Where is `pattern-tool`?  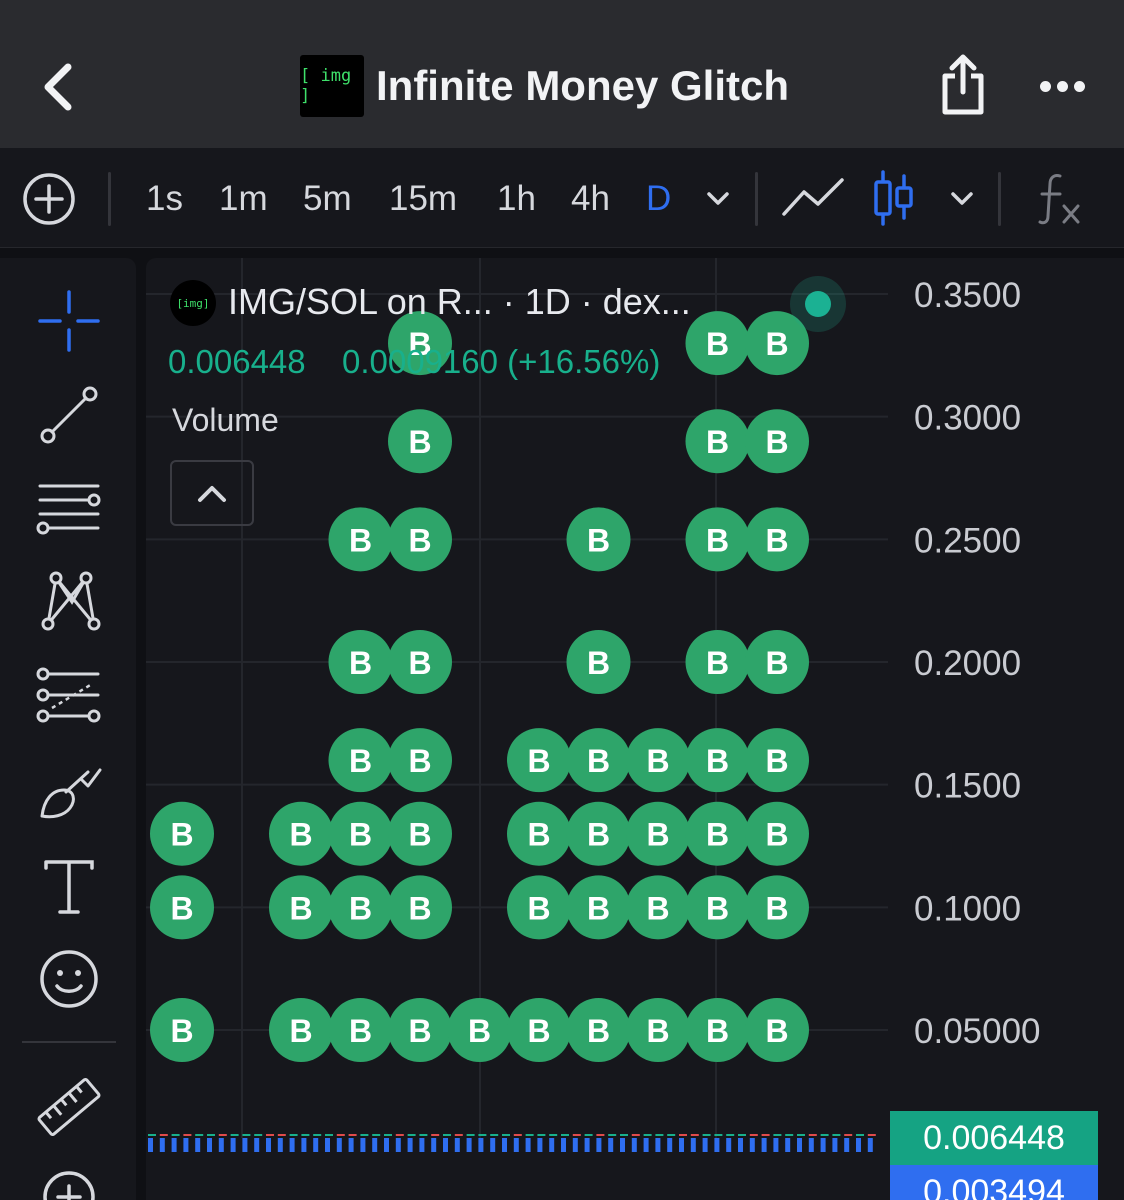
pattern-tool is located at coordinates (69, 601).